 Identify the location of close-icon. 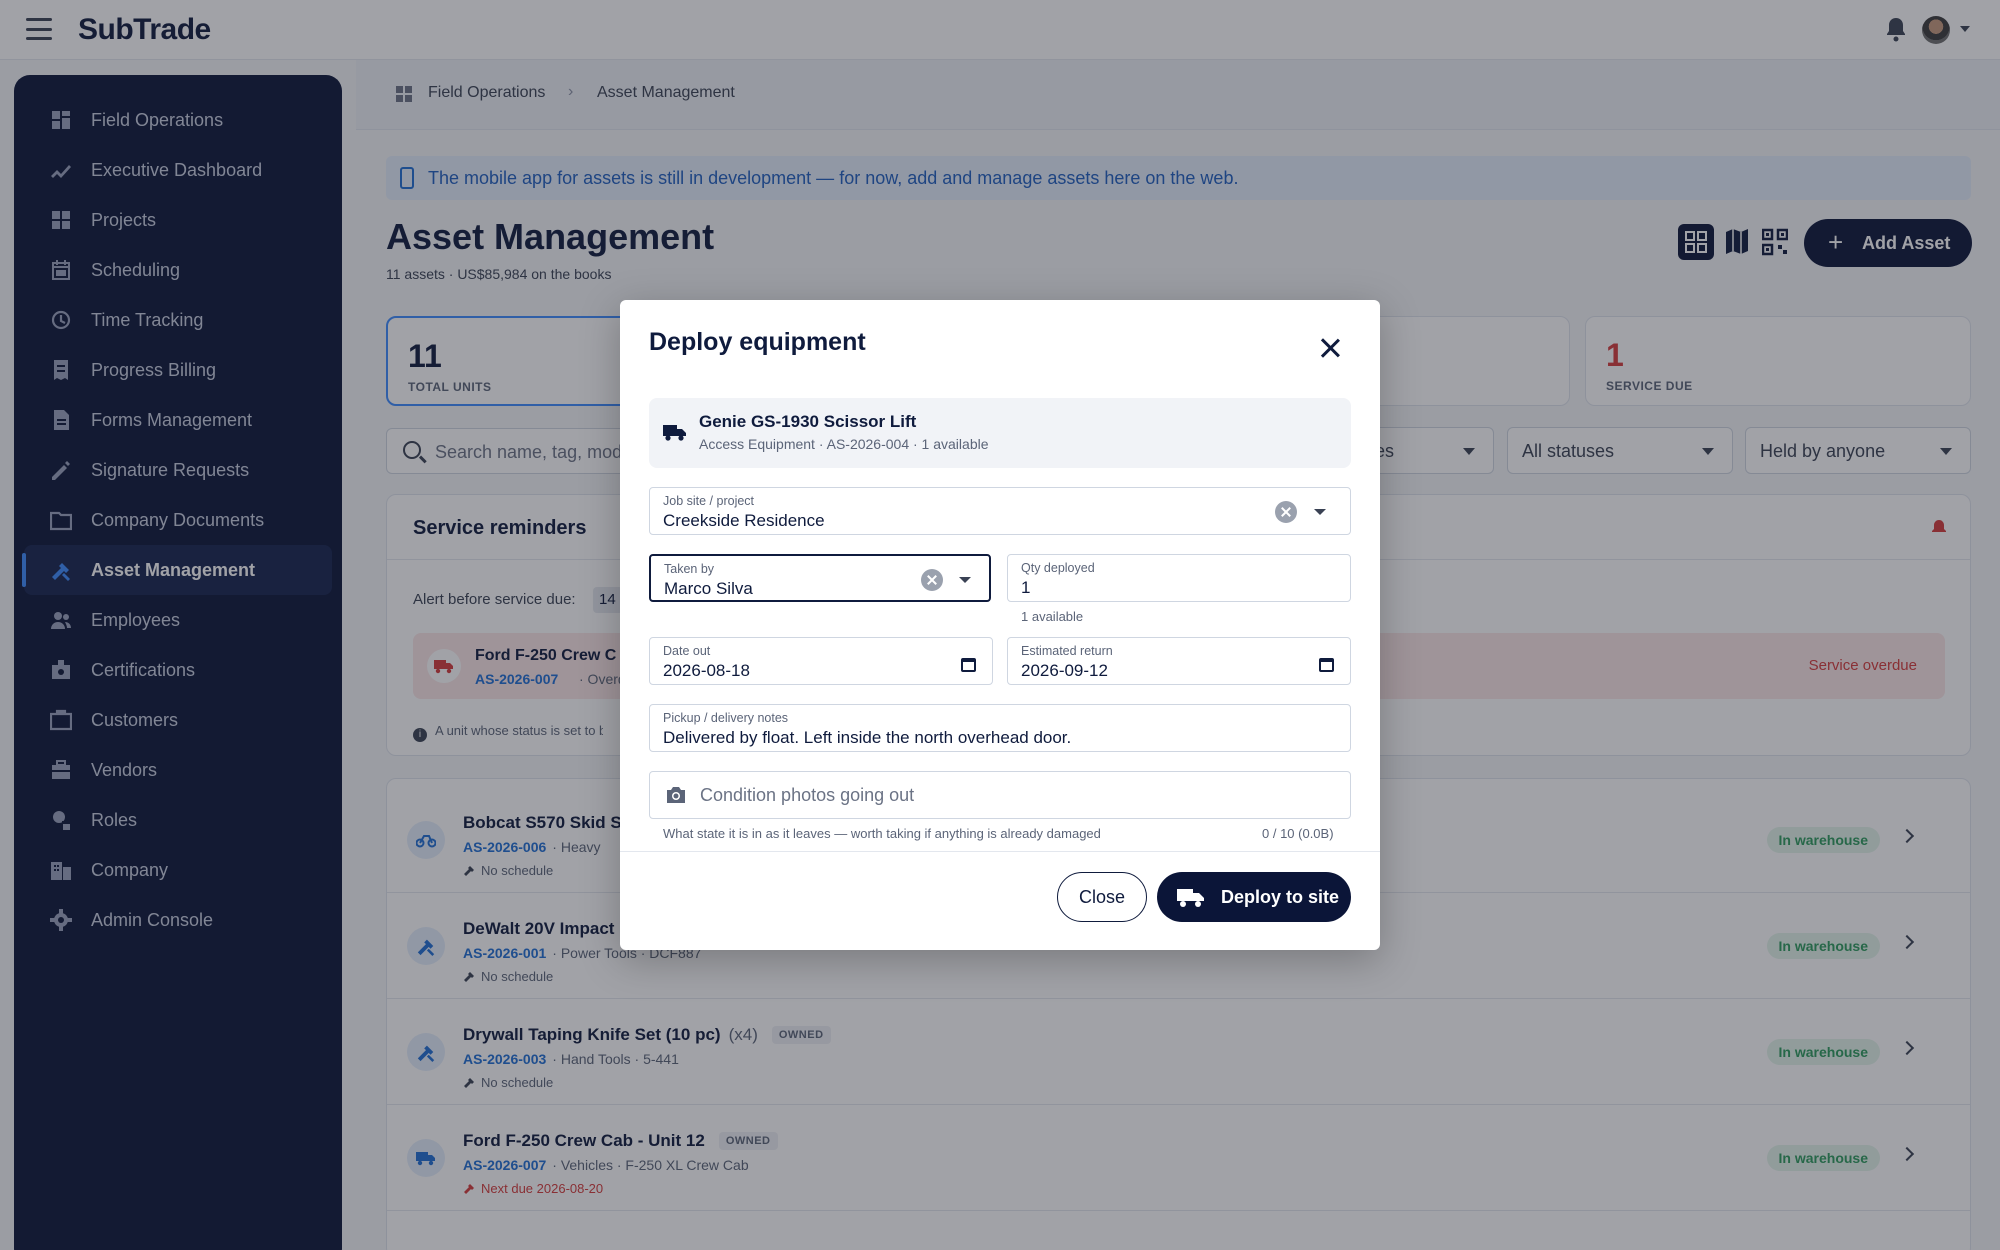
(1330, 348).